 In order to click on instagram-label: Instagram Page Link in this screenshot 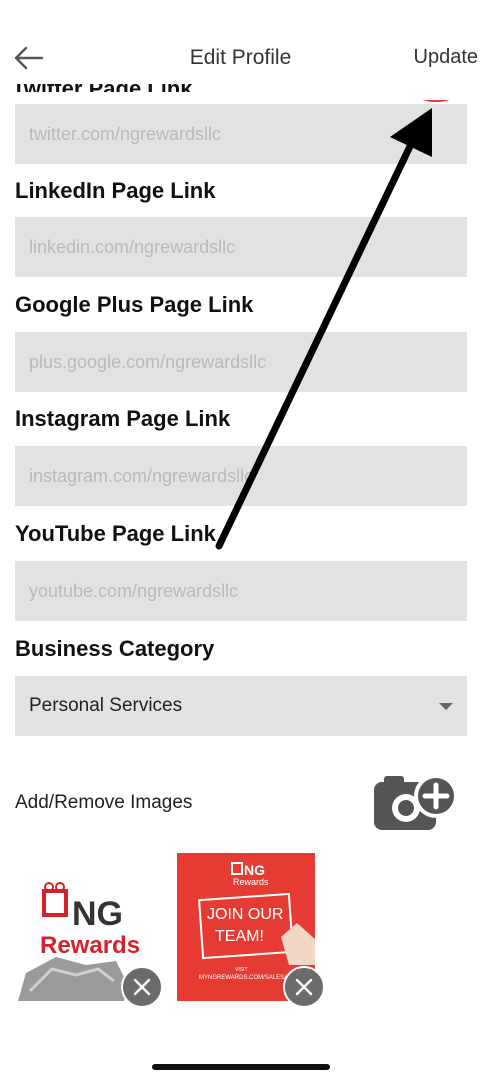, I will do `click(123, 418)`.